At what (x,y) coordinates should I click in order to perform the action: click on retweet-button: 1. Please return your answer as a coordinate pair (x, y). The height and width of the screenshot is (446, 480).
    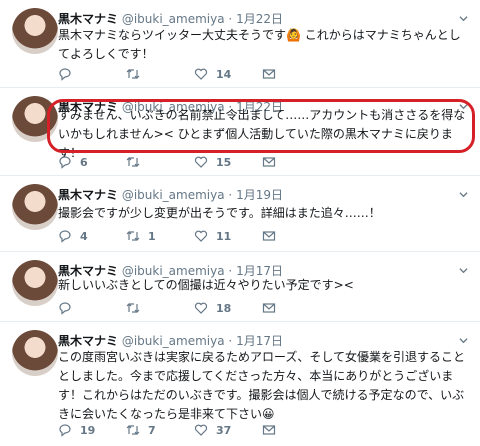
    Looking at the image, I should click on (141, 236).